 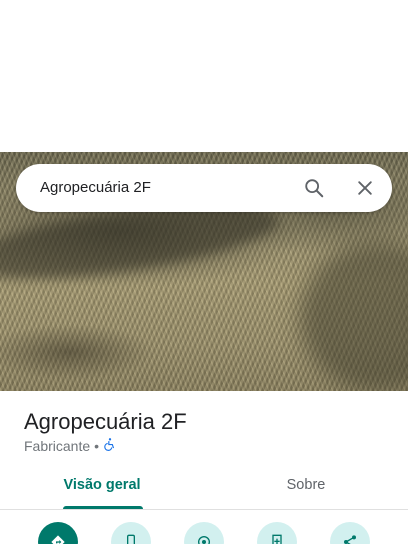 What do you see at coordinates (105, 421) in the screenshot?
I see `place-title: Agropecuária 2F` at bounding box center [105, 421].